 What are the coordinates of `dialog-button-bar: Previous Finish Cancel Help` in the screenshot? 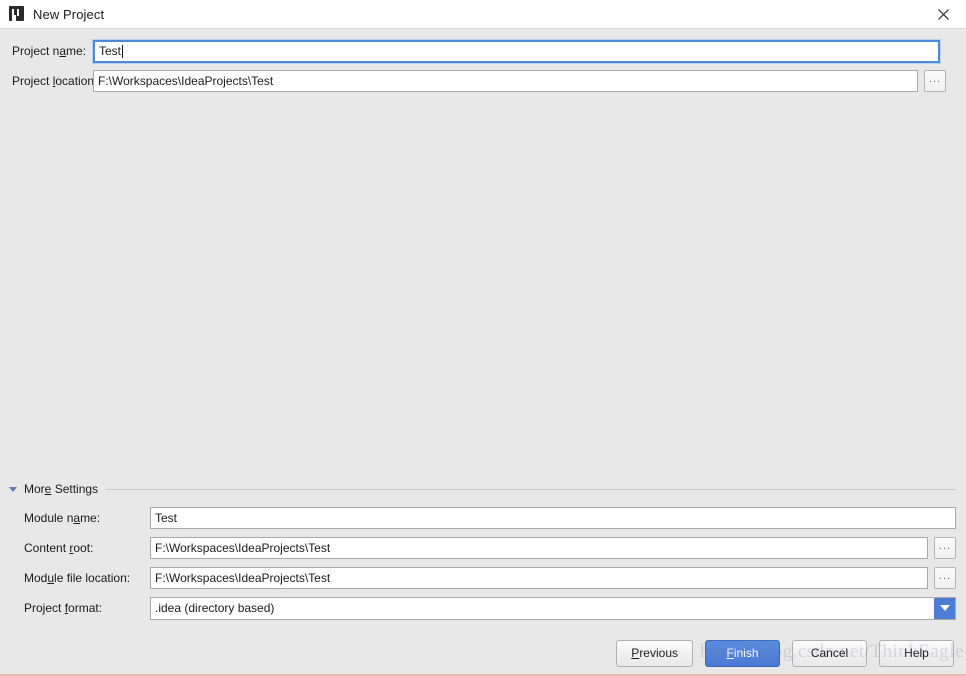 It's located at (483, 653).